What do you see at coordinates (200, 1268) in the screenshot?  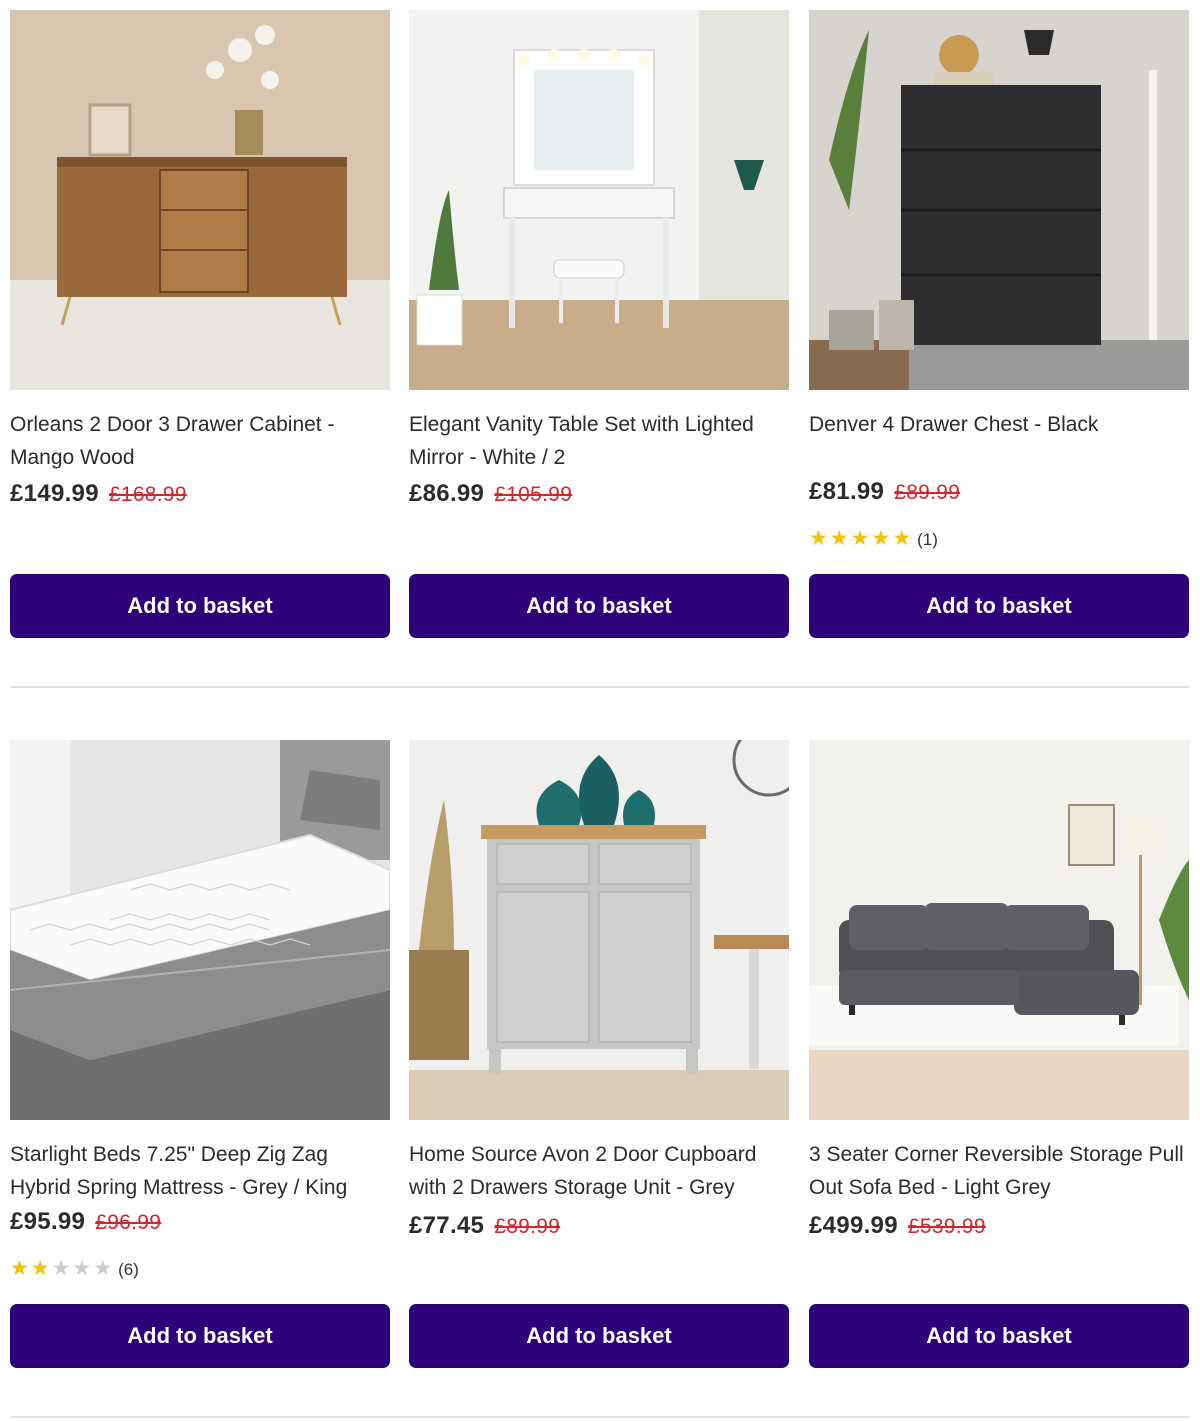 I see `star-rating: ★★★★★ (6)` at bounding box center [200, 1268].